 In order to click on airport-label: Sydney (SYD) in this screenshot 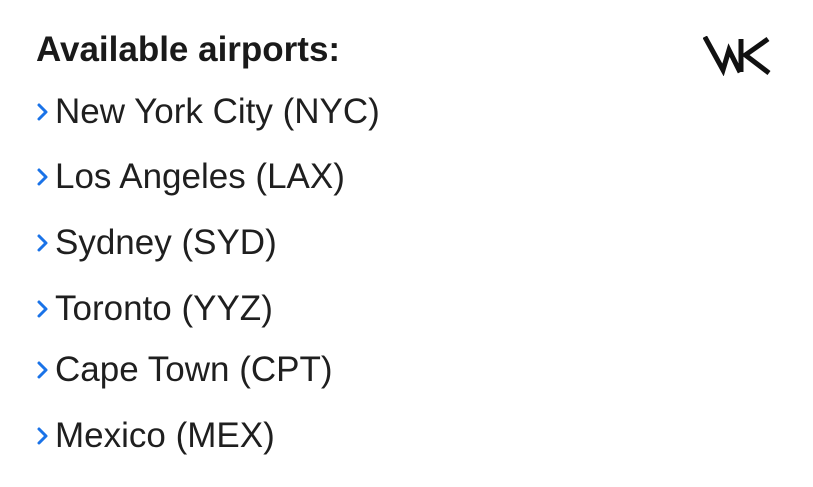, I will do `click(166, 242)`.